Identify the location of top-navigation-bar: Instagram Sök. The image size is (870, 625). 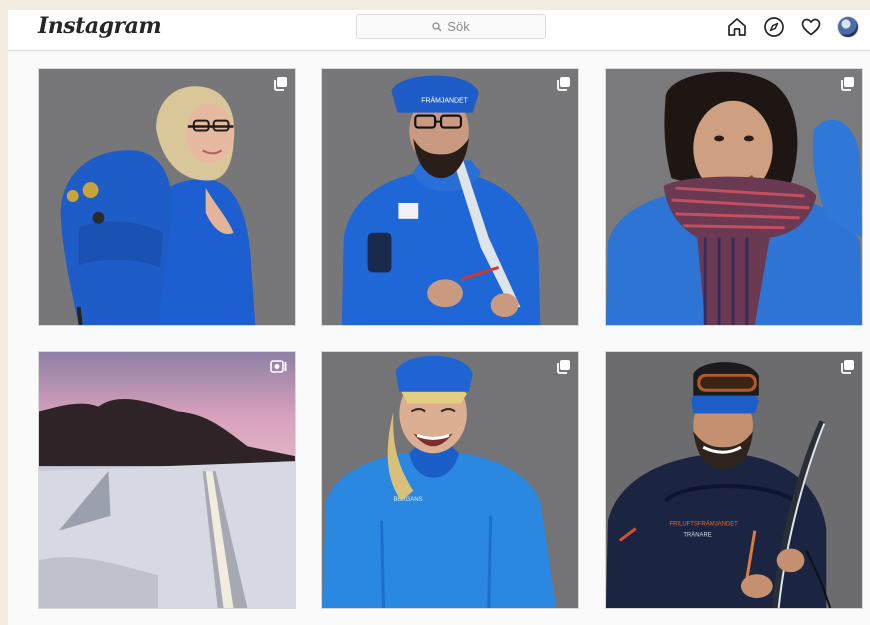
(439, 30).